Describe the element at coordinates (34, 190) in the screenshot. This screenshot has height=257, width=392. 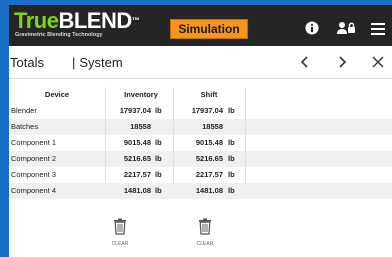
I see `device-name: Component 4` at that location.